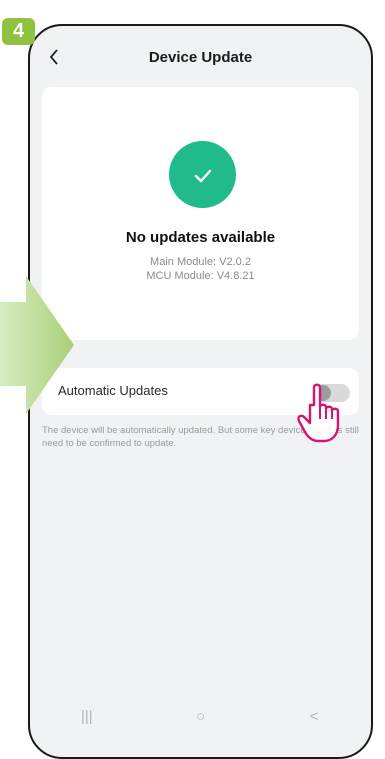  Describe the element at coordinates (87, 716) in the screenshot. I see `recent-apps-button: |||` at that location.